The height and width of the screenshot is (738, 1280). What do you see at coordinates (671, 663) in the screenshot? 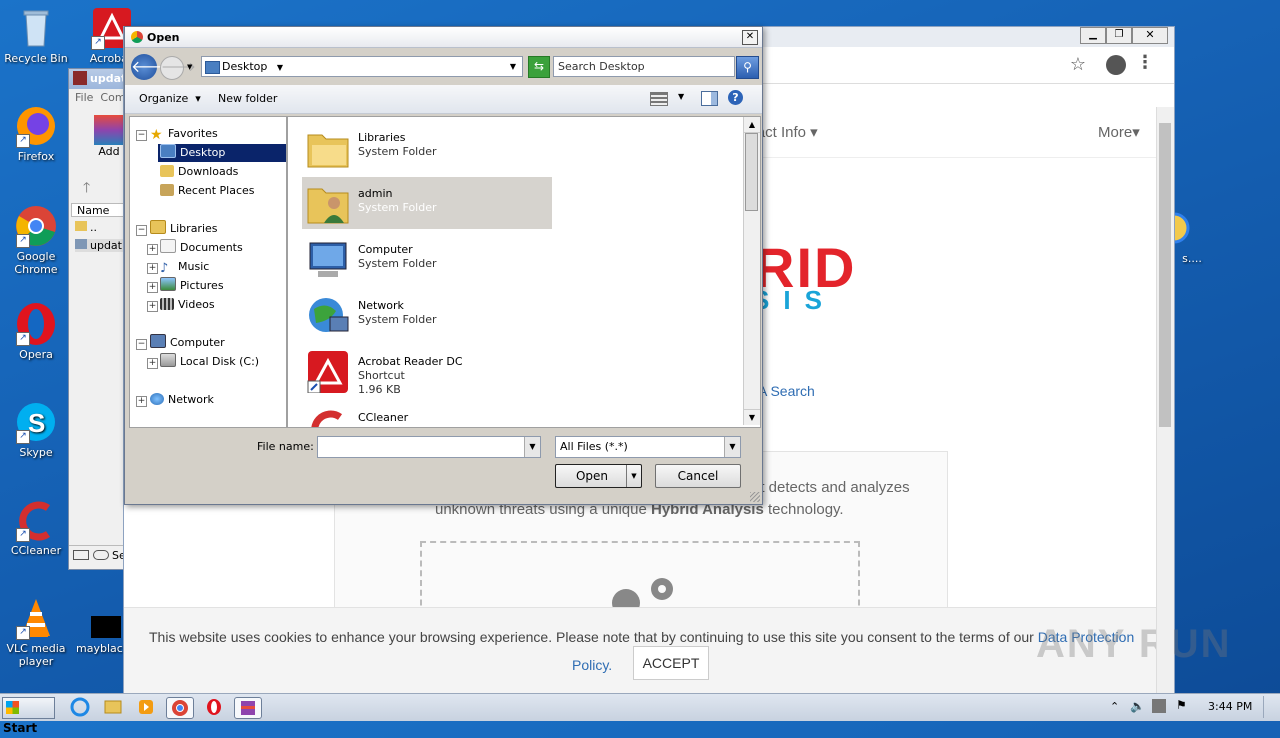
I see `accept-button: ACCEPT` at bounding box center [671, 663].